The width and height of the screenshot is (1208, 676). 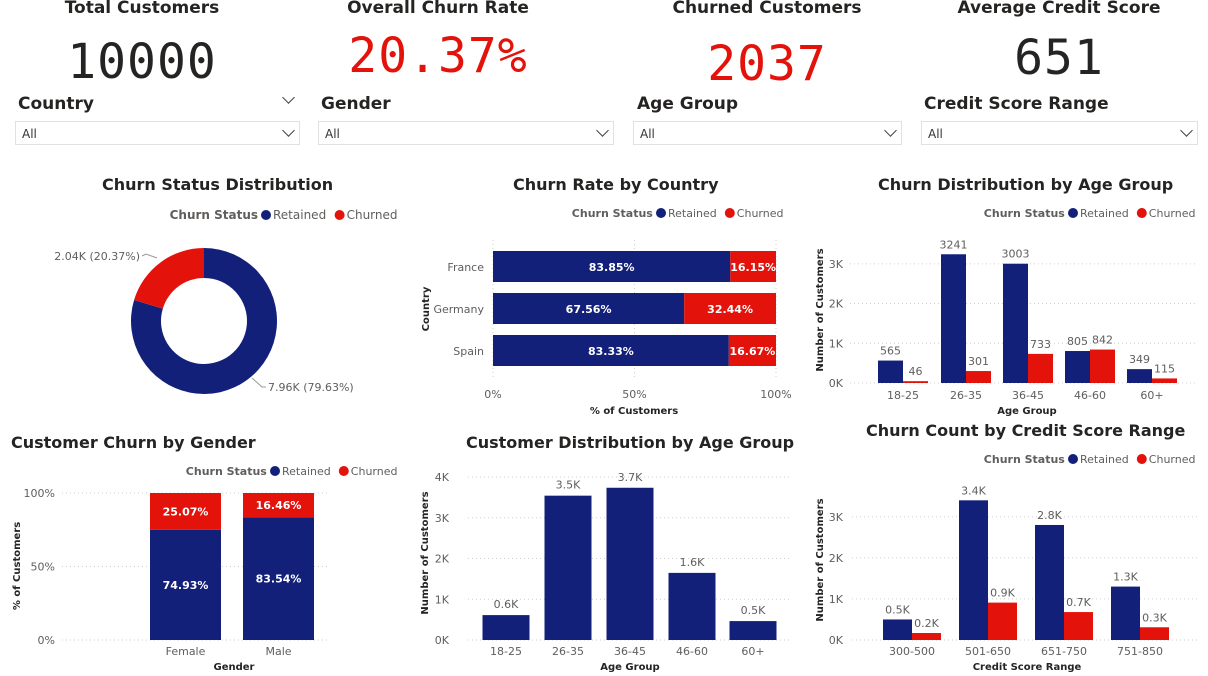 I want to click on custage-data-label: 0.5K, so click(x=753, y=610).